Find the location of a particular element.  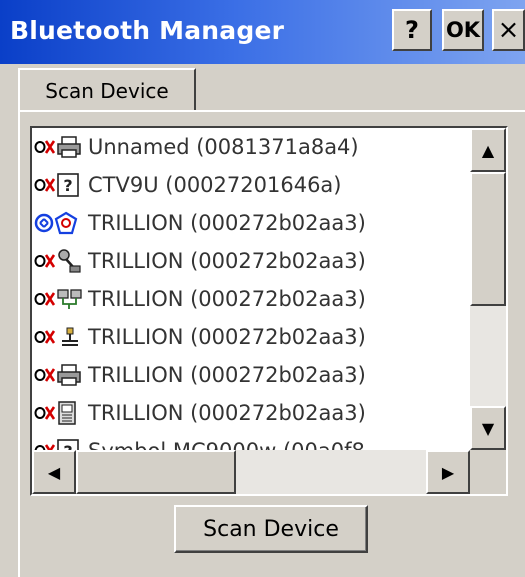

close-button: × is located at coordinates (508, 30).